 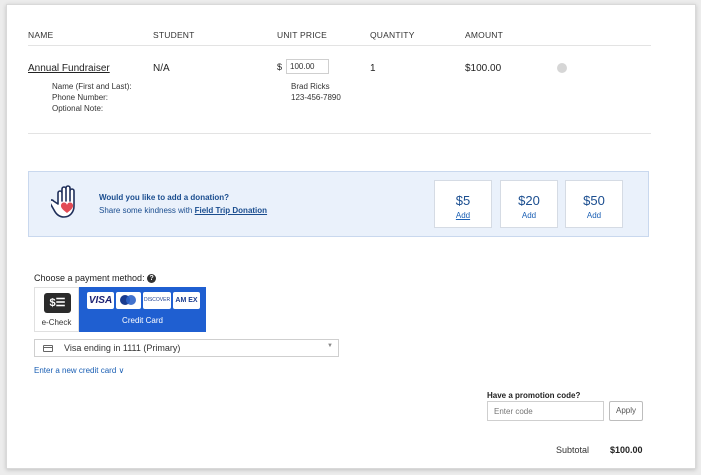 What do you see at coordinates (57, 303) in the screenshot?
I see `echeck-icon: $☰` at bounding box center [57, 303].